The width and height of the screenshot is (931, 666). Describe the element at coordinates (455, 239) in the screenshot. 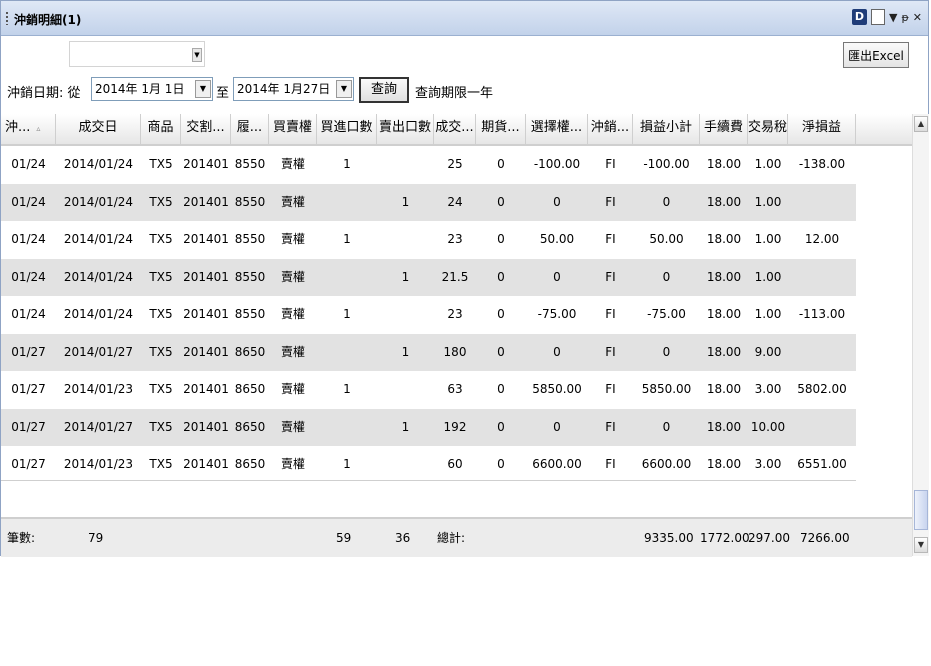

I see `cell-trade-price: 23` at that location.